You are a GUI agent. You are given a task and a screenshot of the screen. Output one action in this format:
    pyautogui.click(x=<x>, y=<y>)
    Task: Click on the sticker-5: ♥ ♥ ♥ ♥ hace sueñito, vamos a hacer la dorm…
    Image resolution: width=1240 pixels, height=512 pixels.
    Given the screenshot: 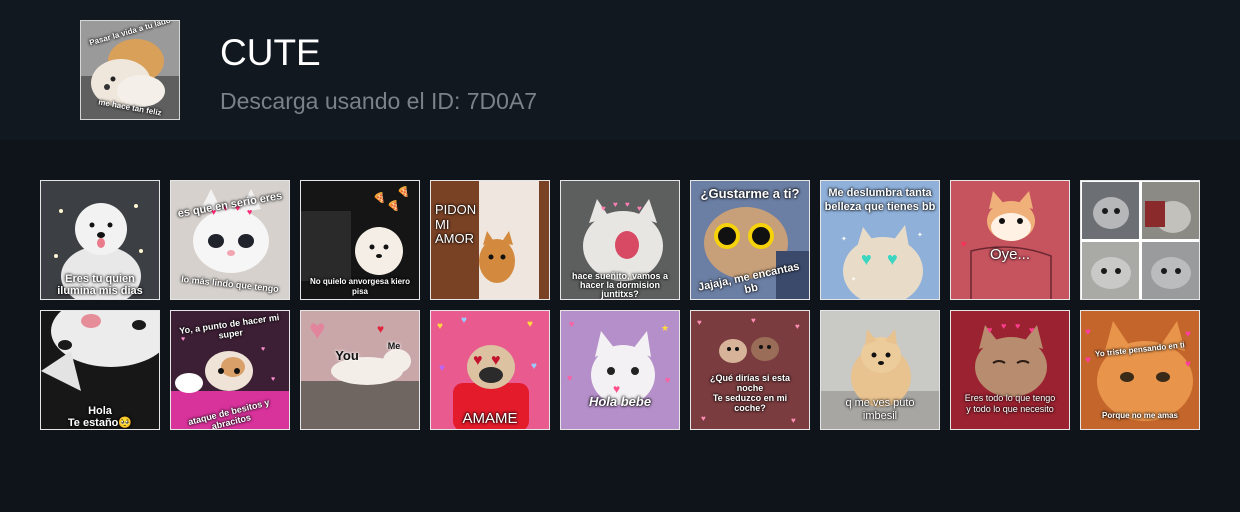 What is the action you would take?
    pyautogui.click(x=620, y=240)
    